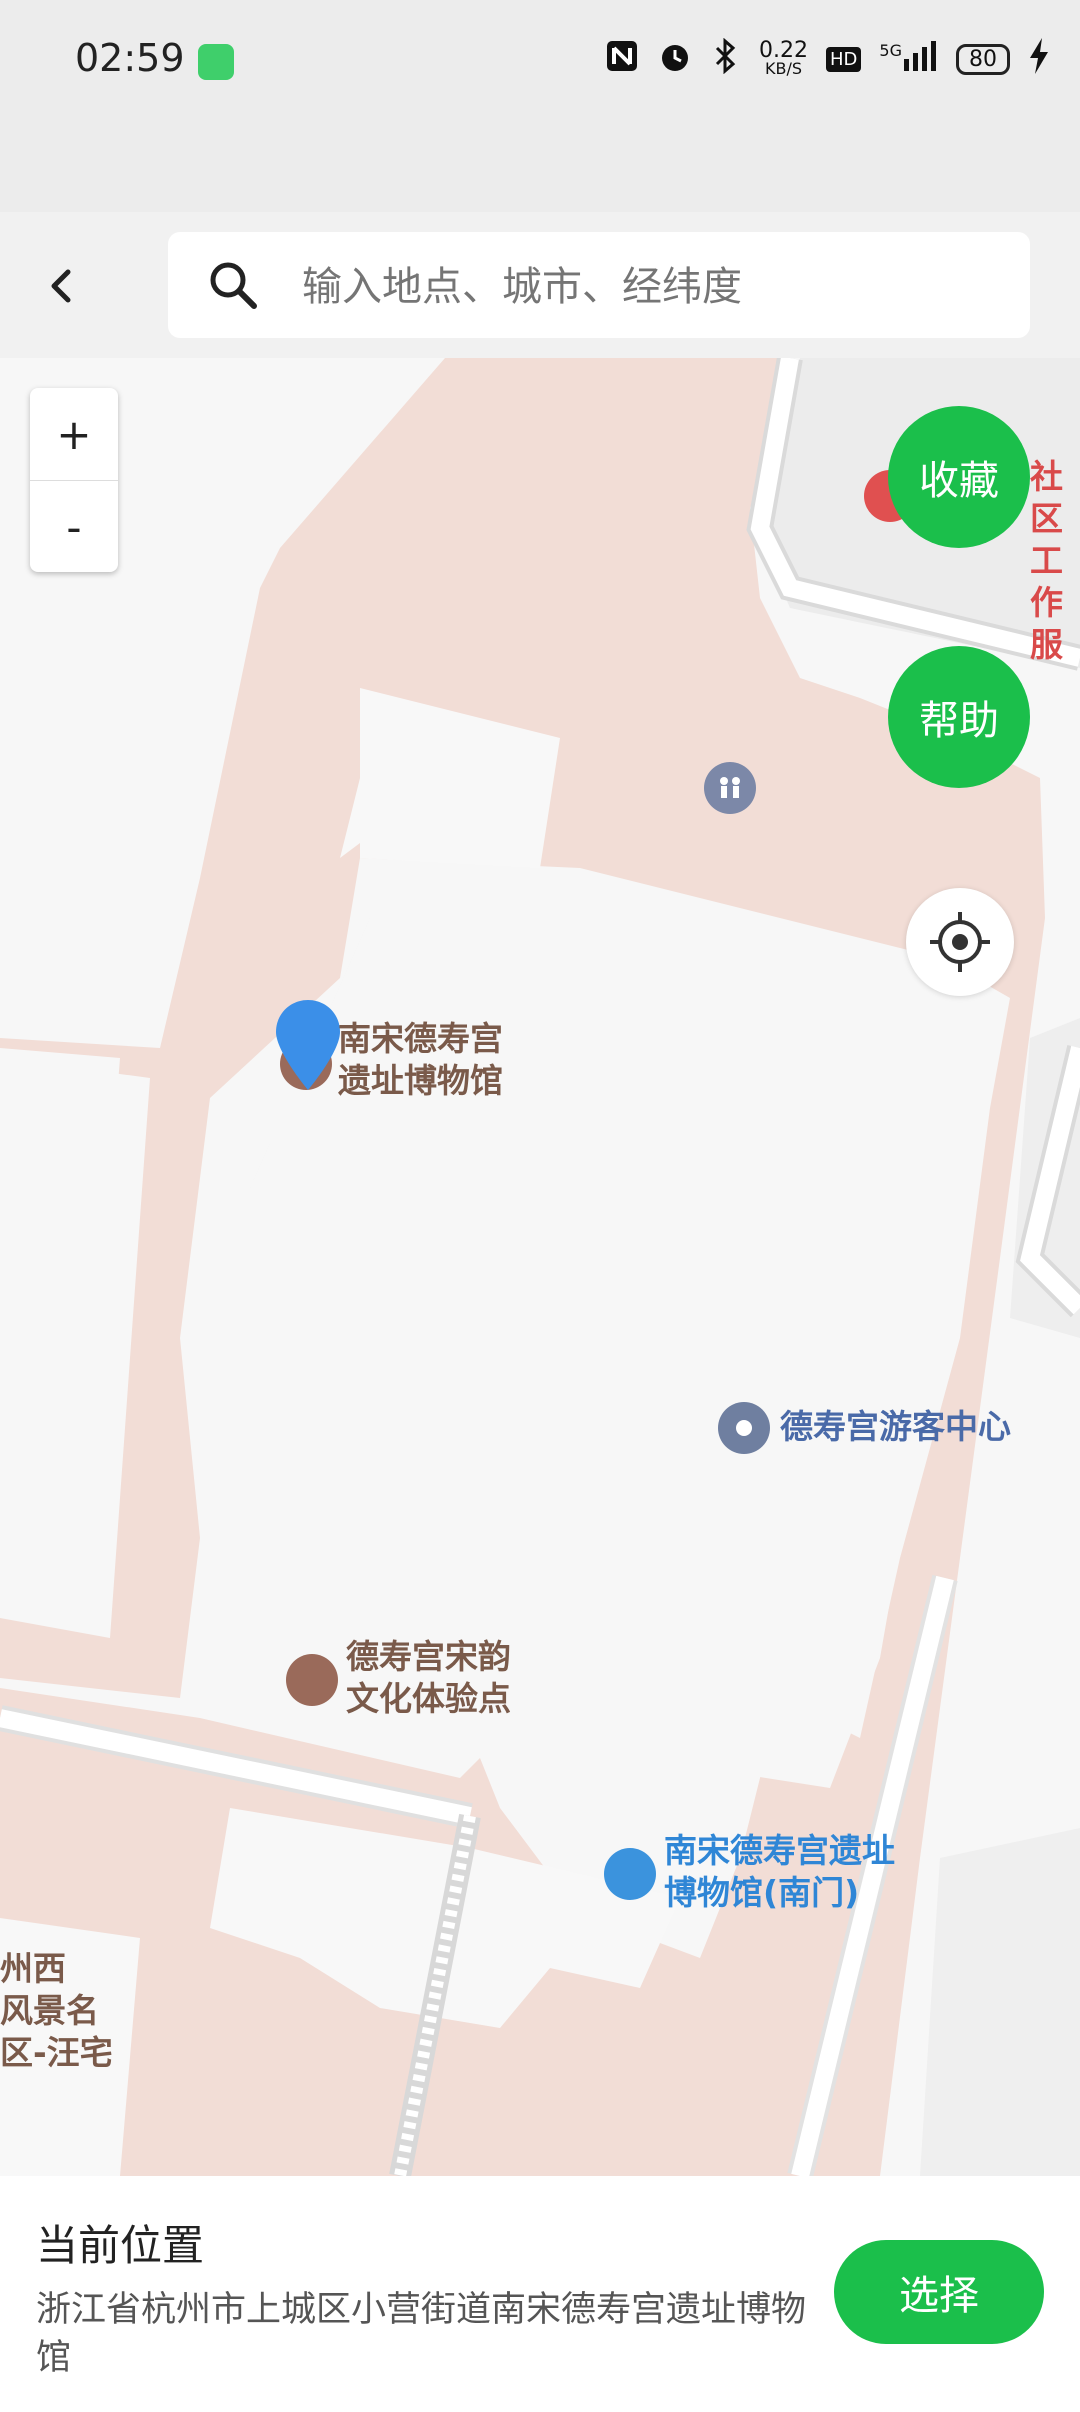 This screenshot has width=1080, height=2412. Describe the element at coordinates (895, 1426) in the screenshot. I see `visitor-center-label: 德寿宫游客中心` at that location.